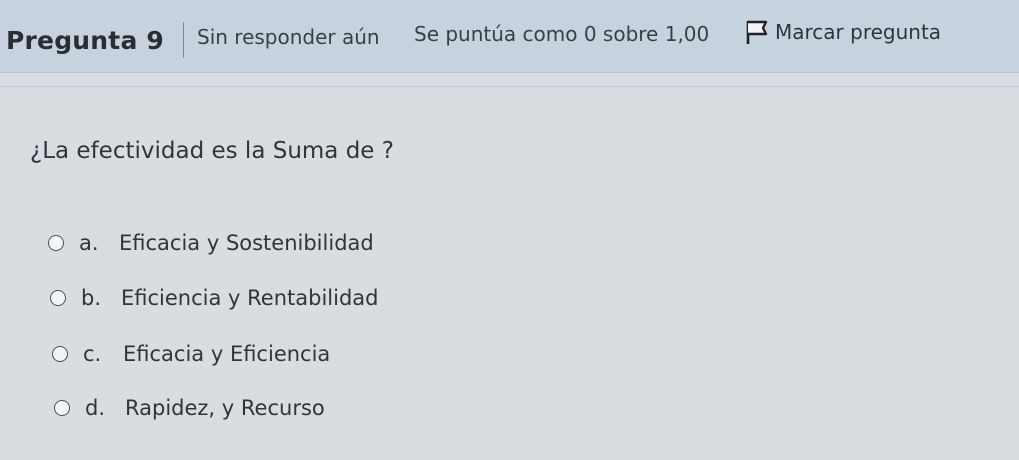 The image size is (1019, 460). What do you see at coordinates (92, 354) in the screenshot?
I see `answer-letter: c.` at bounding box center [92, 354].